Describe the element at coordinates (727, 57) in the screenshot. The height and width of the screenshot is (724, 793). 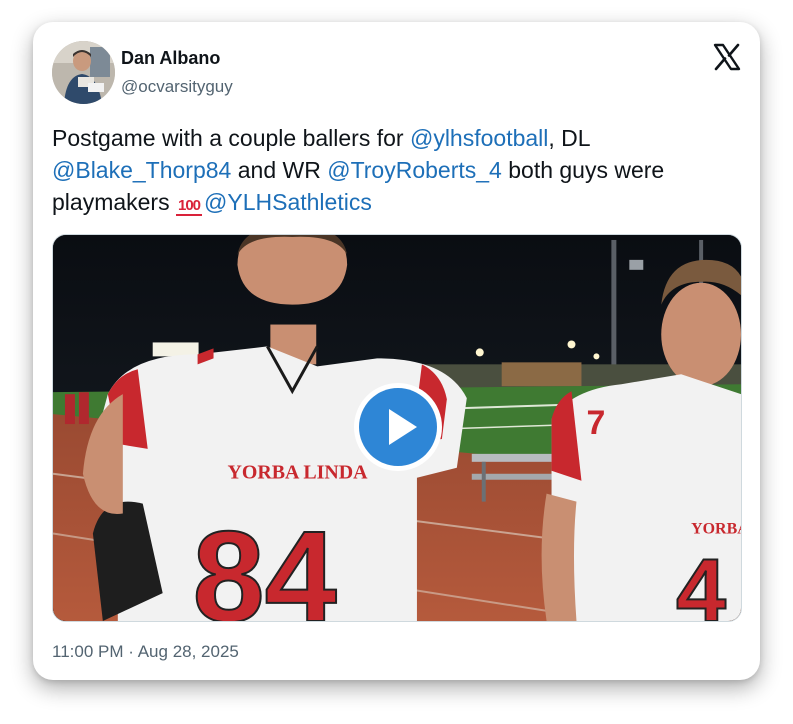
I see `x-logo-icon` at that location.